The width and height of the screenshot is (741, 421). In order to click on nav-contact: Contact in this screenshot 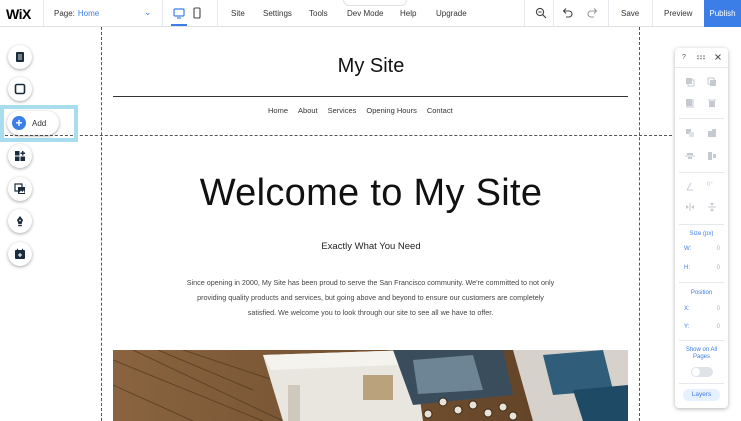, I will do `click(440, 110)`.